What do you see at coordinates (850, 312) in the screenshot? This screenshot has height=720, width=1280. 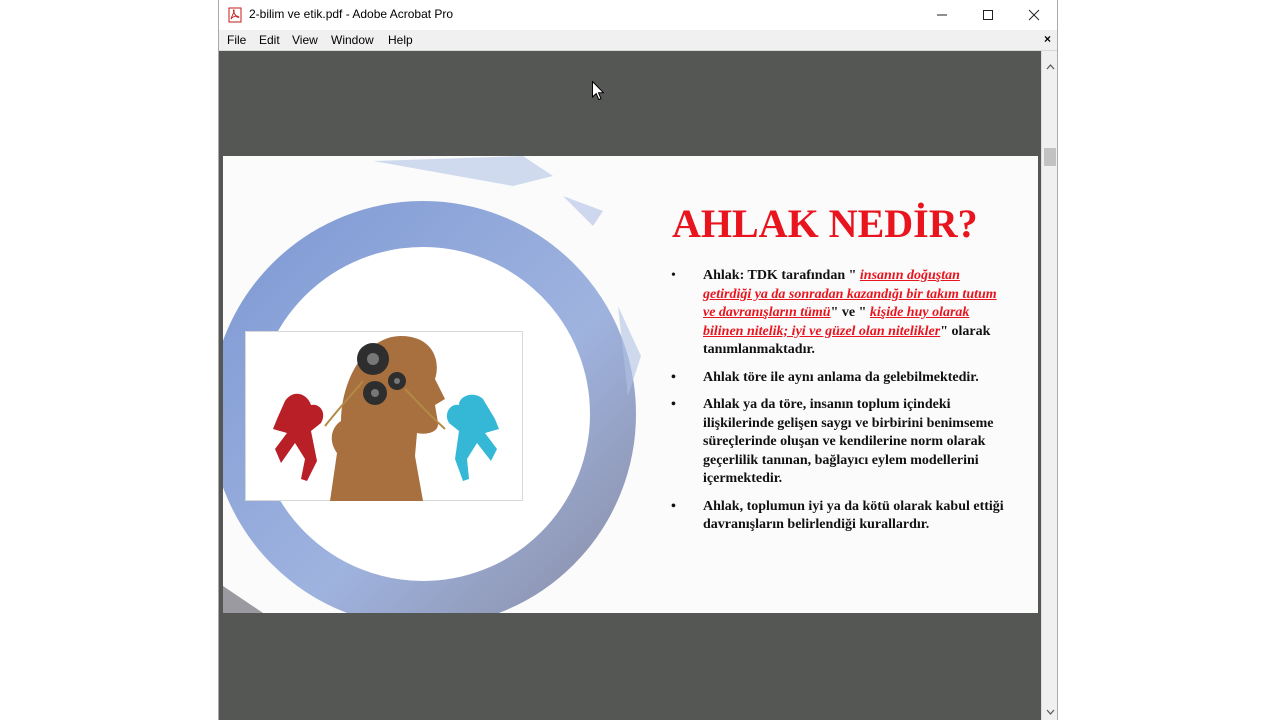 I see `bullet-1-middle: " ve "` at bounding box center [850, 312].